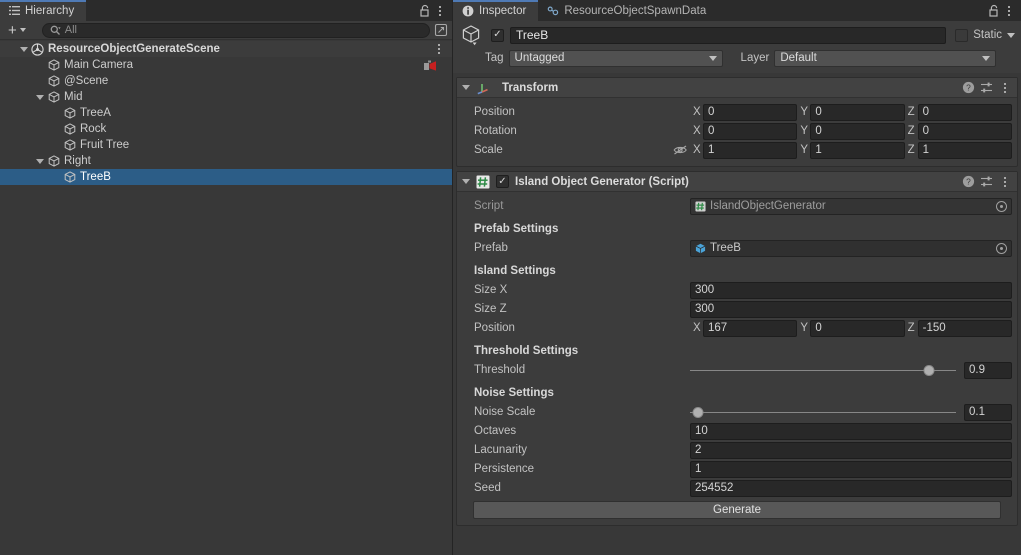  What do you see at coordinates (17, 30) in the screenshot?
I see `create-object-button: +` at bounding box center [17, 30].